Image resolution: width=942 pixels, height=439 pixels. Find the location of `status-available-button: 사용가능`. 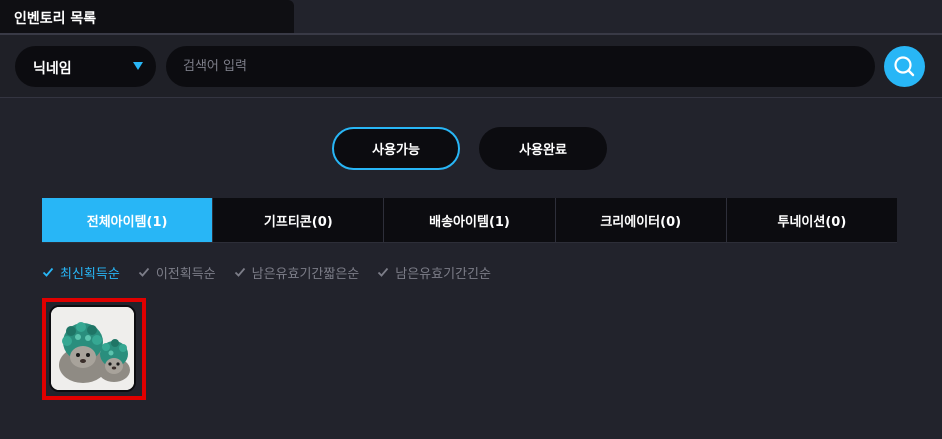

status-available-button: 사용가능 is located at coordinates (396, 148).